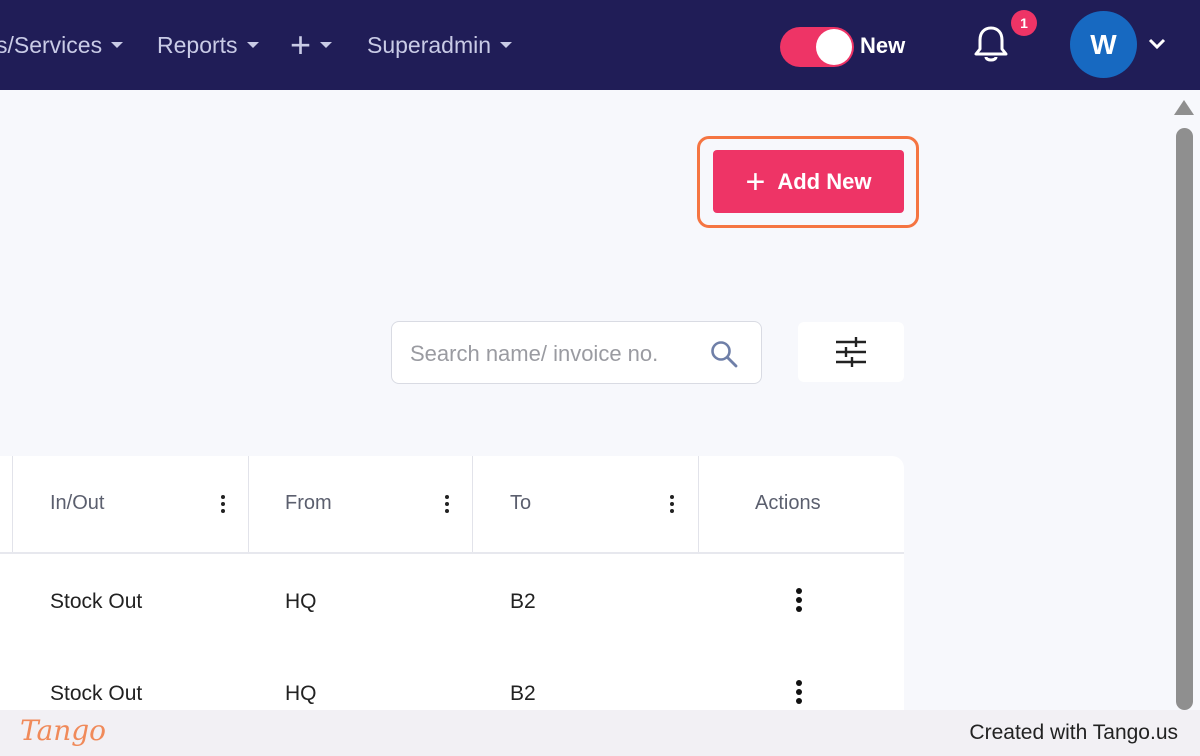 This screenshot has width=1200, height=756. What do you see at coordinates (429, 44) in the screenshot?
I see `nav-item-label: Superadmin` at bounding box center [429, 44].